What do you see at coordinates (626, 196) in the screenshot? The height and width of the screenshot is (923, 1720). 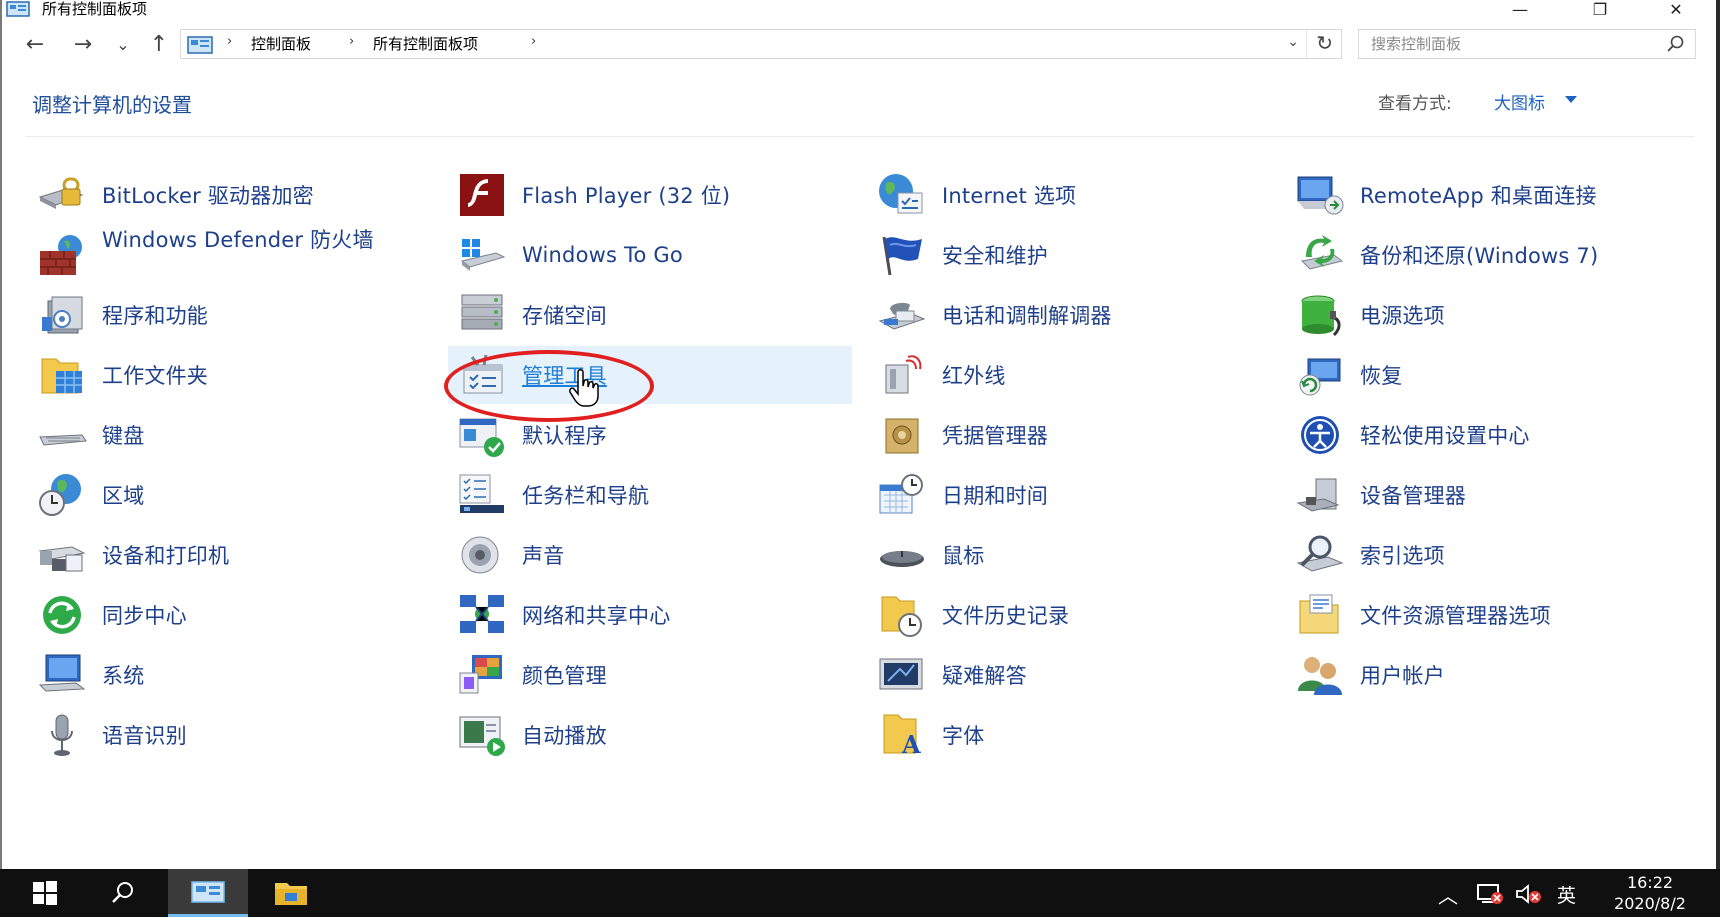 I see `item-label: Flash Player (32 位)` at bounding box center [626, 196].